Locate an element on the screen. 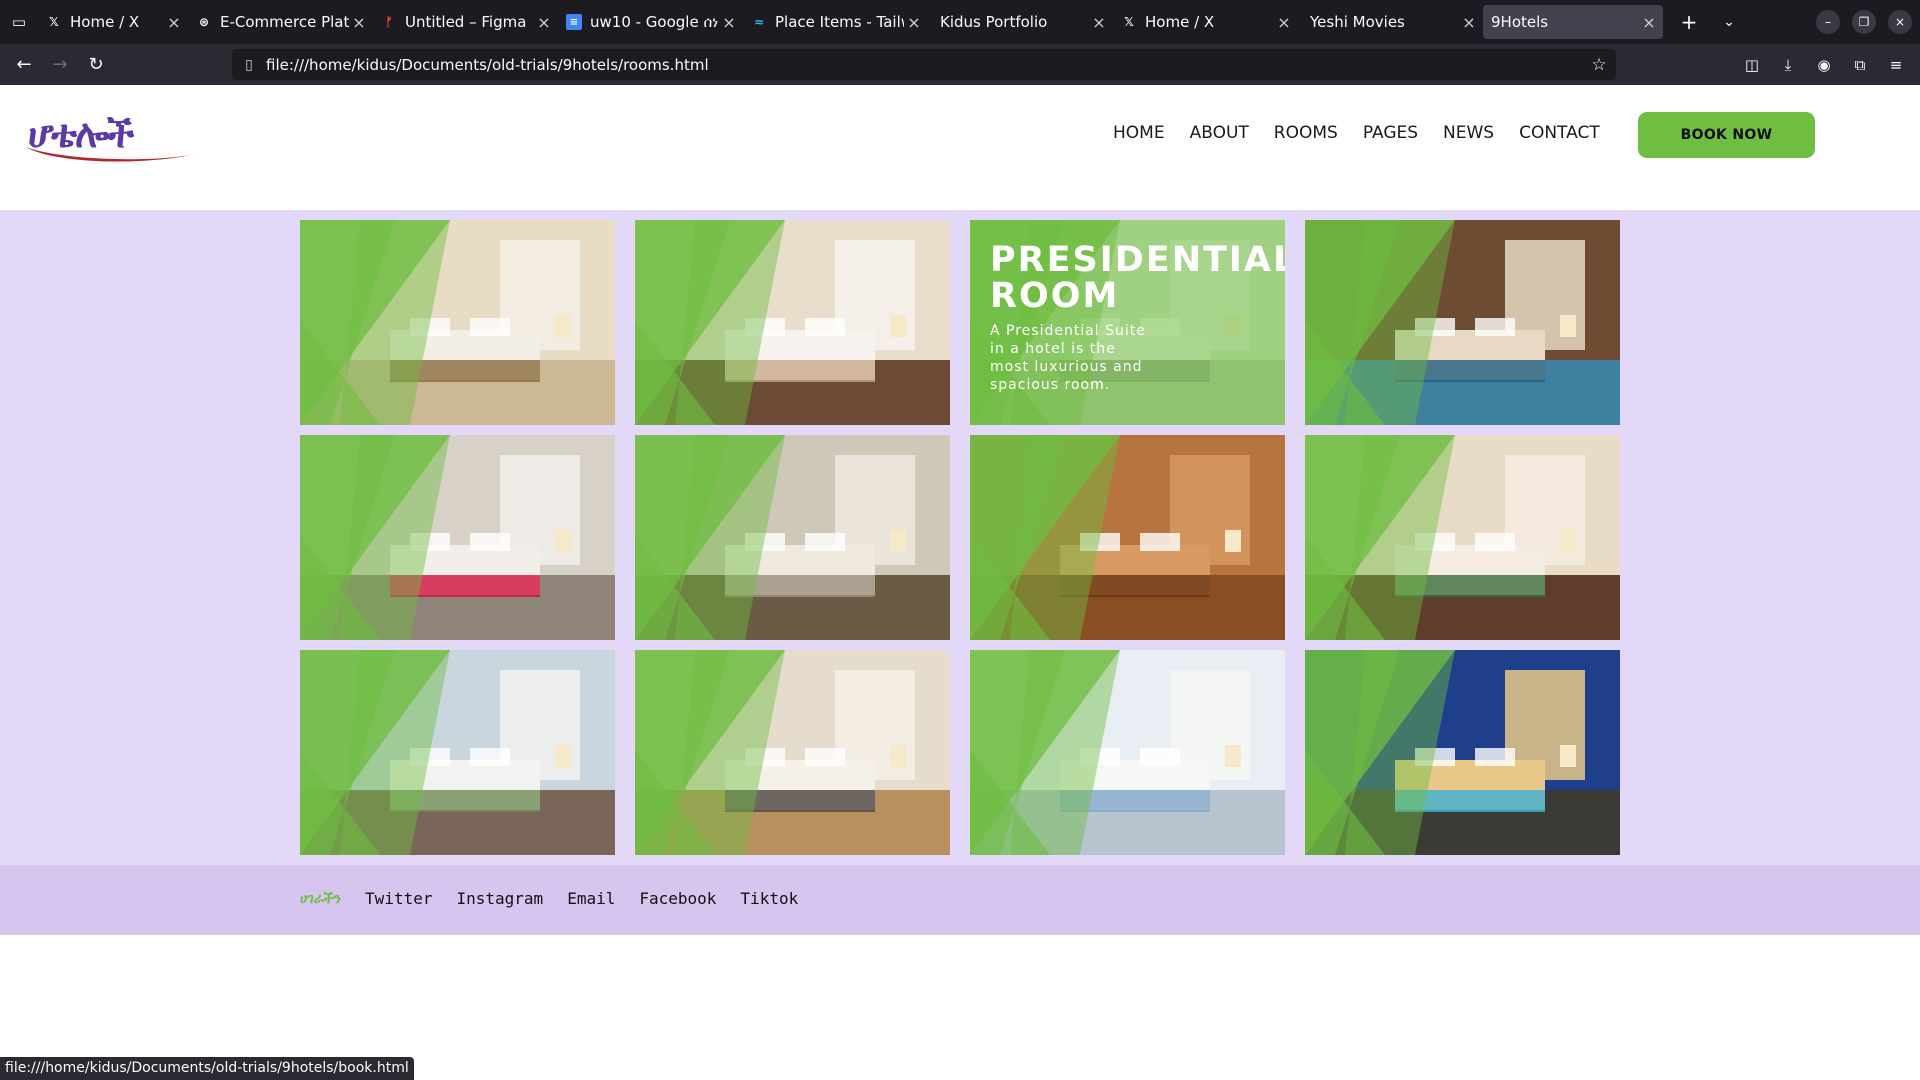  browser-tab: ≈ Place Items - Tailwi × is located at coordinates (835, 22).